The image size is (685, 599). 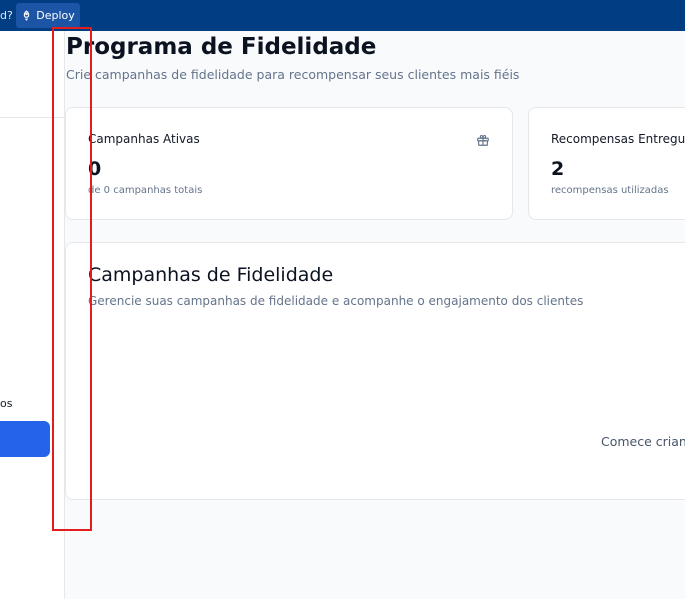 What do you see at coordinates (610, 190) in the screenshot?
I see `stat-description: recompensas utilizadas` at bounding box center [610, 190].